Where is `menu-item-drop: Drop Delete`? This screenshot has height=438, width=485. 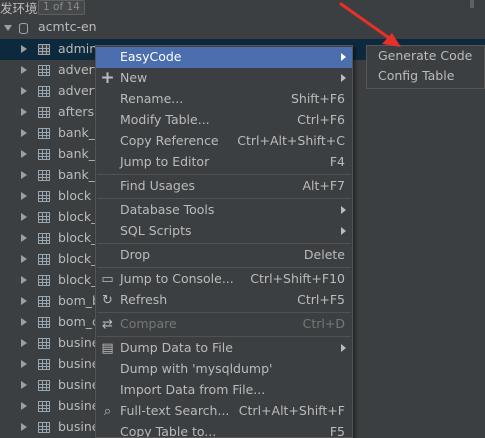 menu-item-drop: Drop Delete is located at coordinates (224, 255).